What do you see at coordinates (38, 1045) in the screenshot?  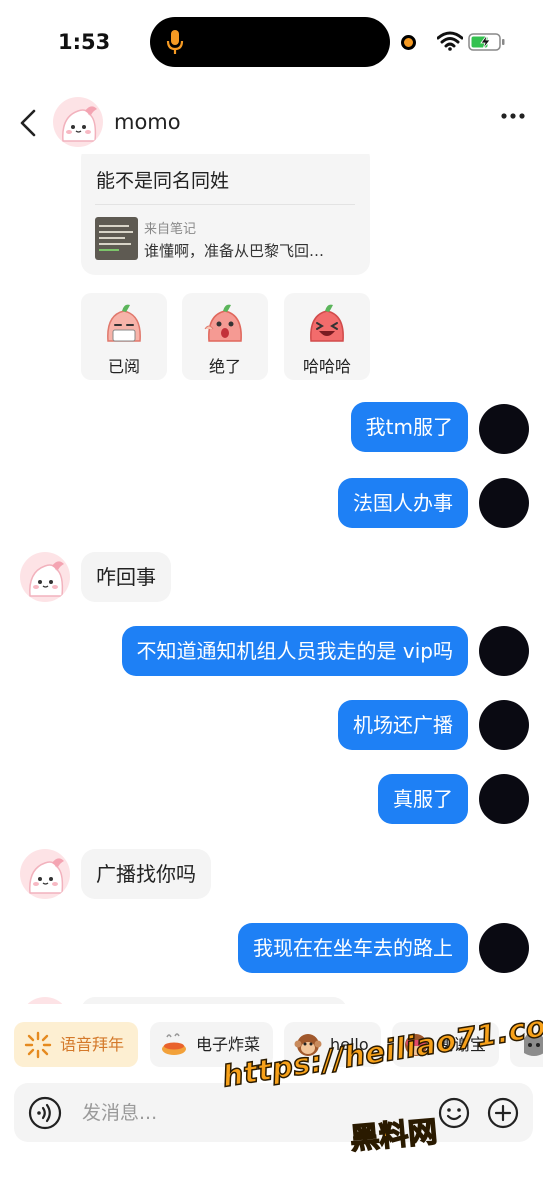 I see `sparkle-icon` at bounding box center [38, 1045].